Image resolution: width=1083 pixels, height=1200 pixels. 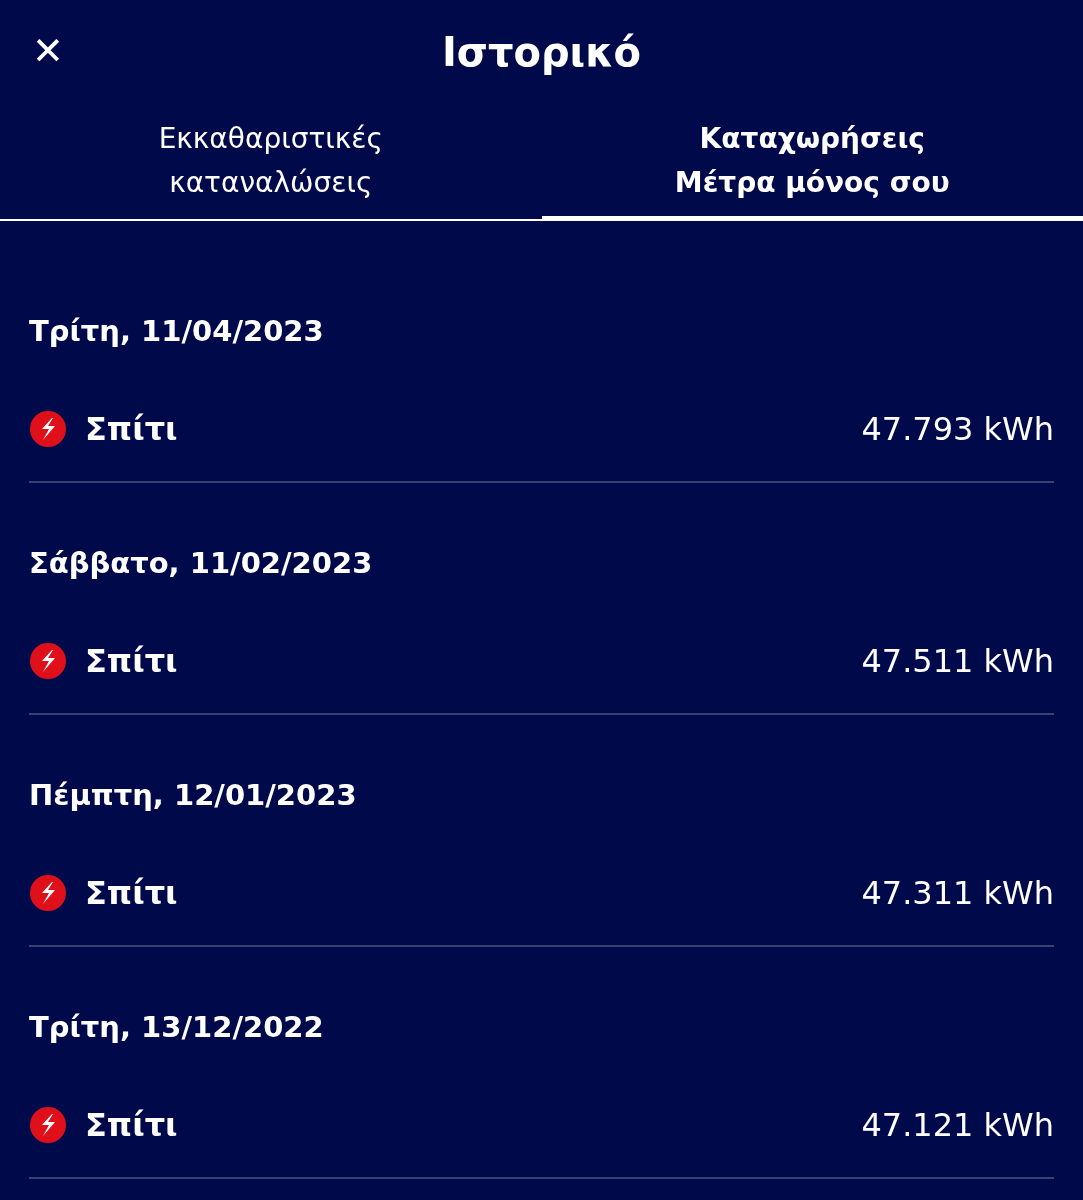 I want to click on tab: Καταχωρήσεις Μέτρα μόνος σου, so click(x=812, y=163).